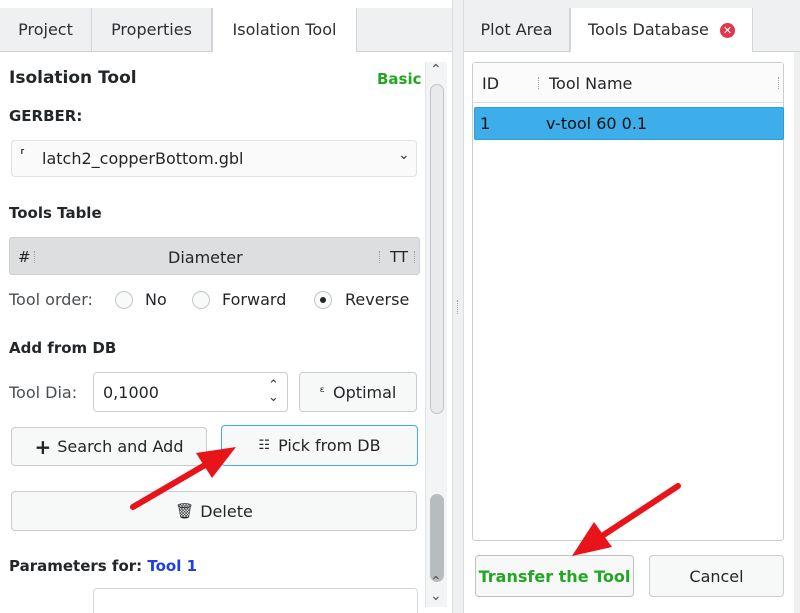  What do you see at coordinates (183, 478) in the screenshot?
I see `arrow-to-pick-from-db` at bounding box center [183, 478].